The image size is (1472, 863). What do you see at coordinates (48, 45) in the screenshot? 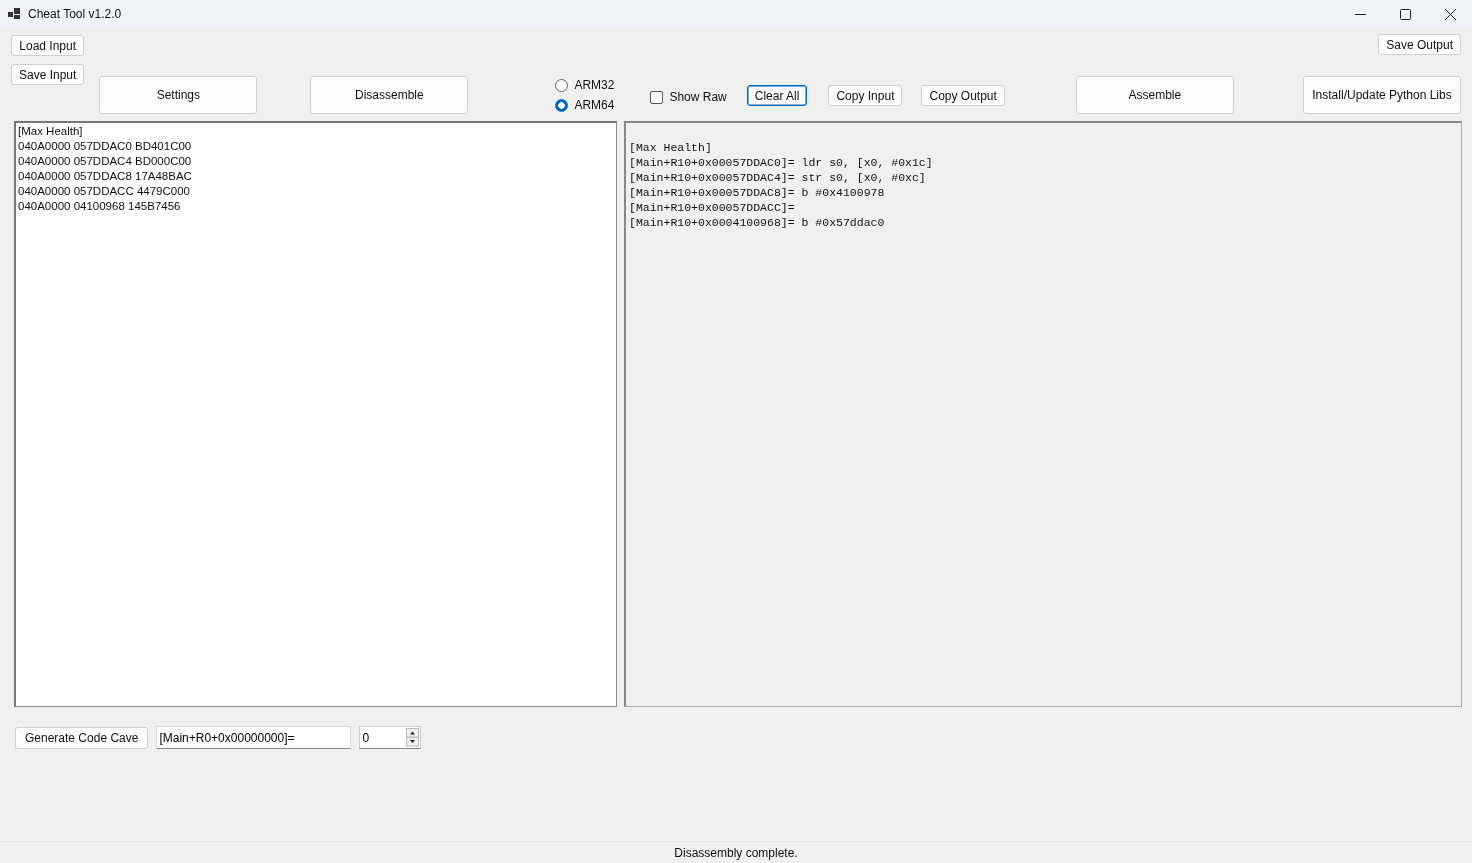
I see `load-input-button: Load Input` at bounding box center [48, 45].